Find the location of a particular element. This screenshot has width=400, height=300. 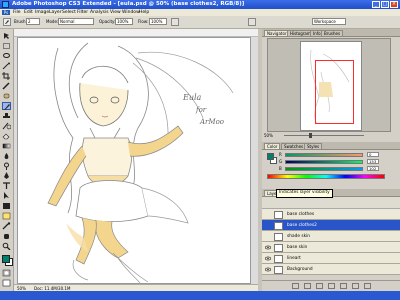

tab-swatches: Swatches is located at coordinates (294, 146).